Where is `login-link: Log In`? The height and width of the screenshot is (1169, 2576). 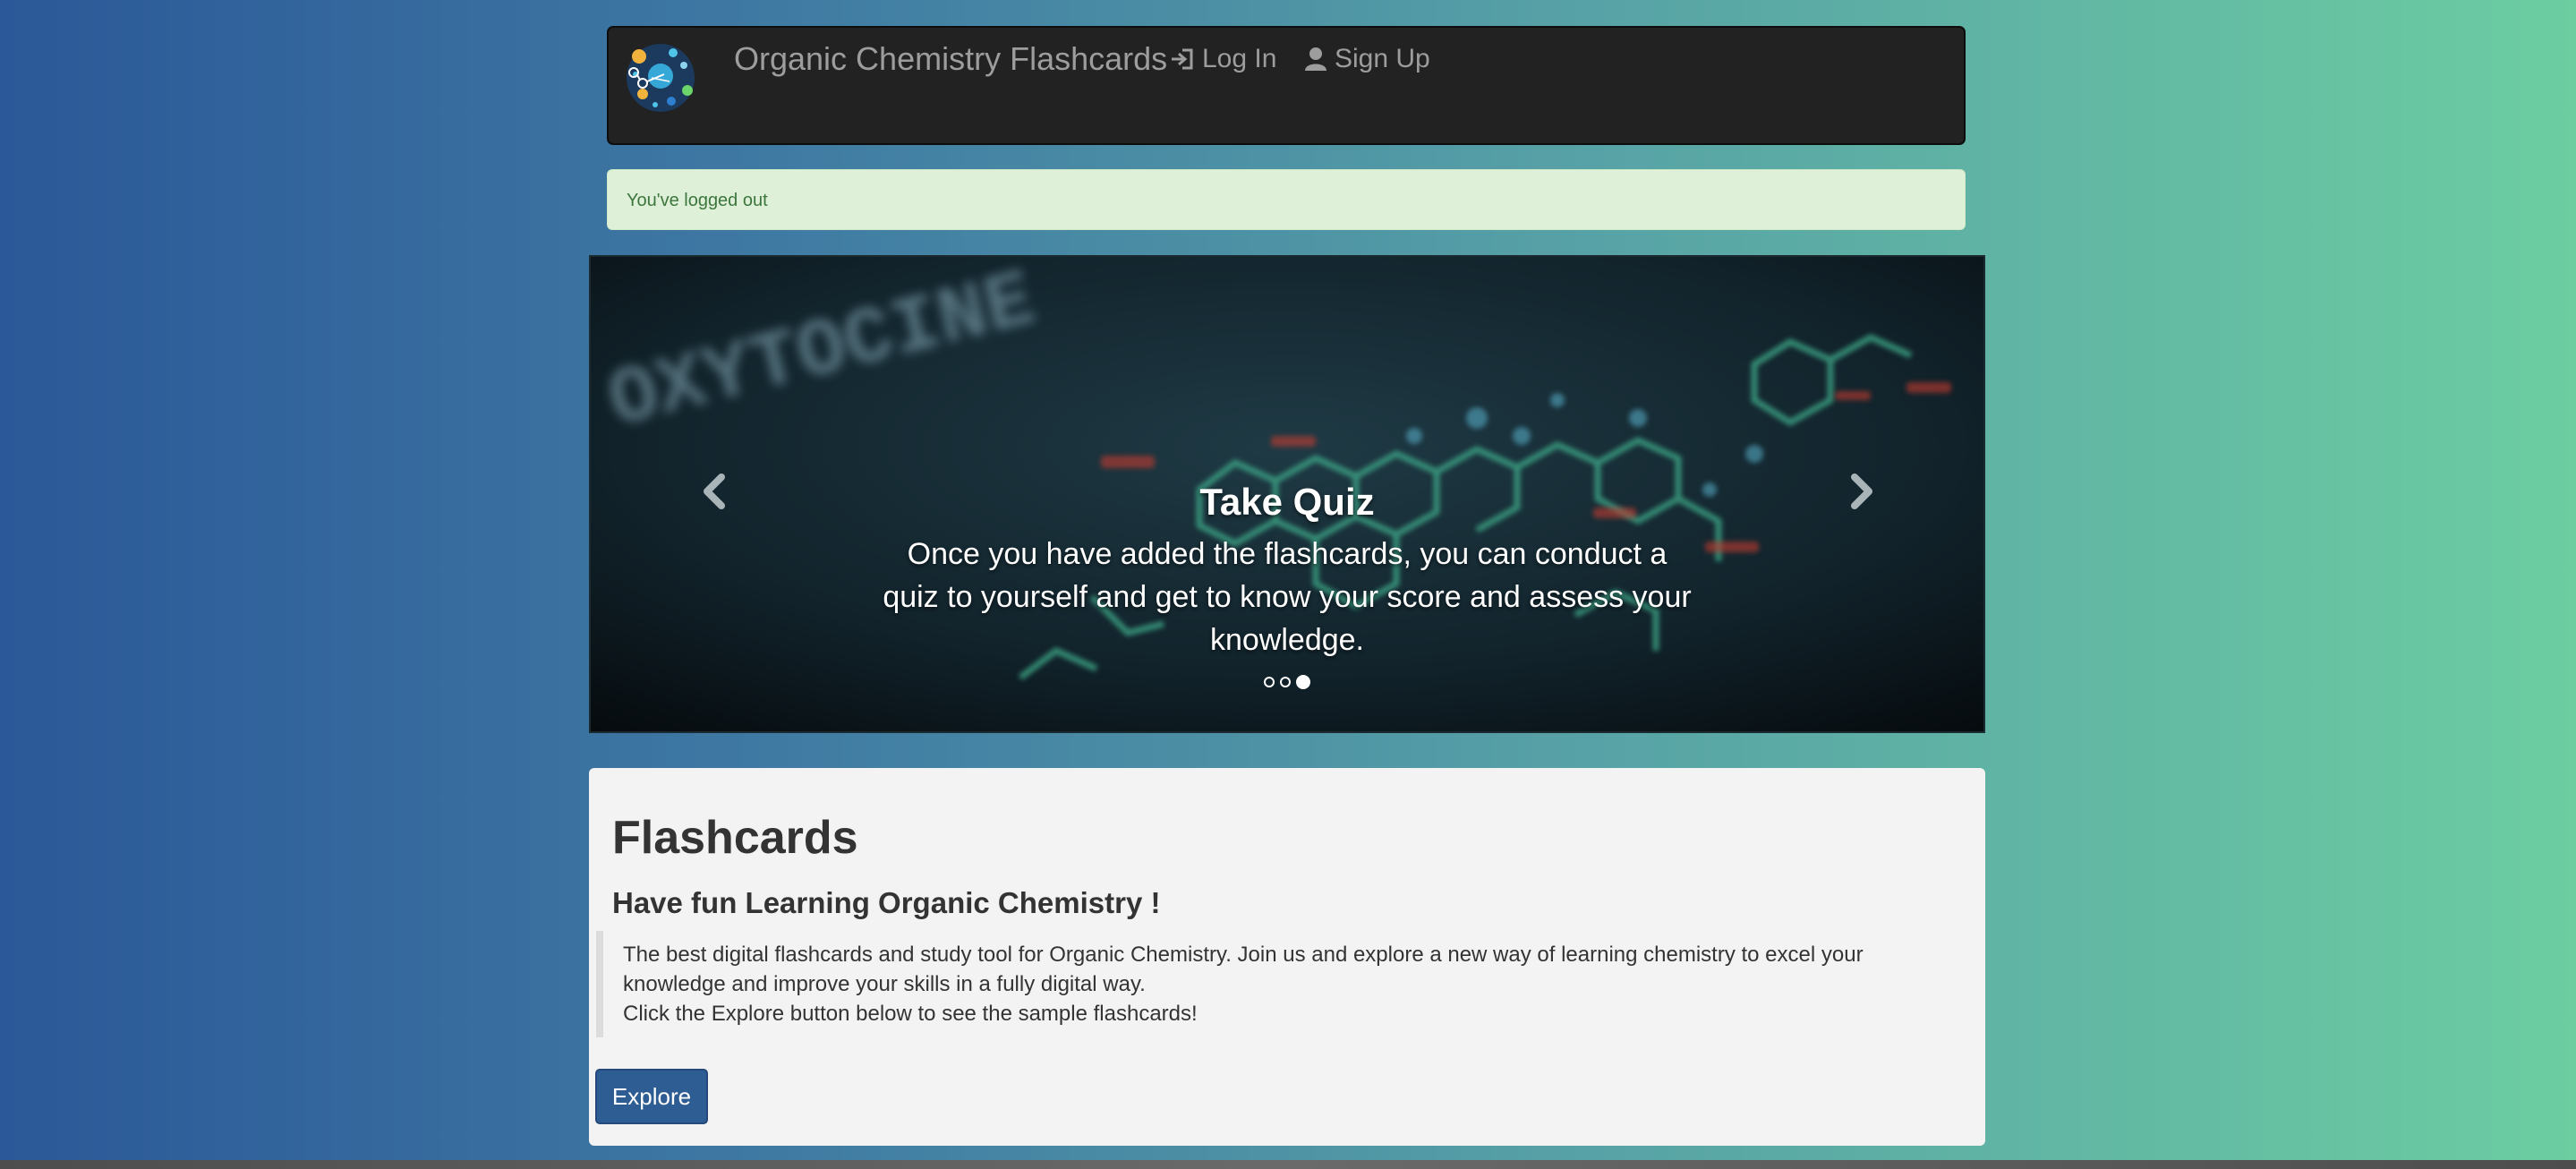
login-link: Log In is located at coordinates (1223, 59).